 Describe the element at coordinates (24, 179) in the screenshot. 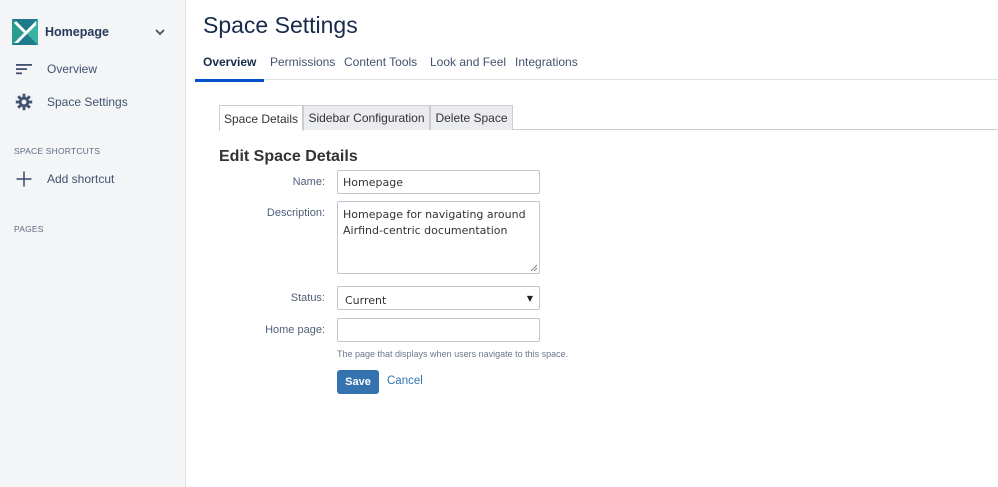

I see `plus-icon` at that location.